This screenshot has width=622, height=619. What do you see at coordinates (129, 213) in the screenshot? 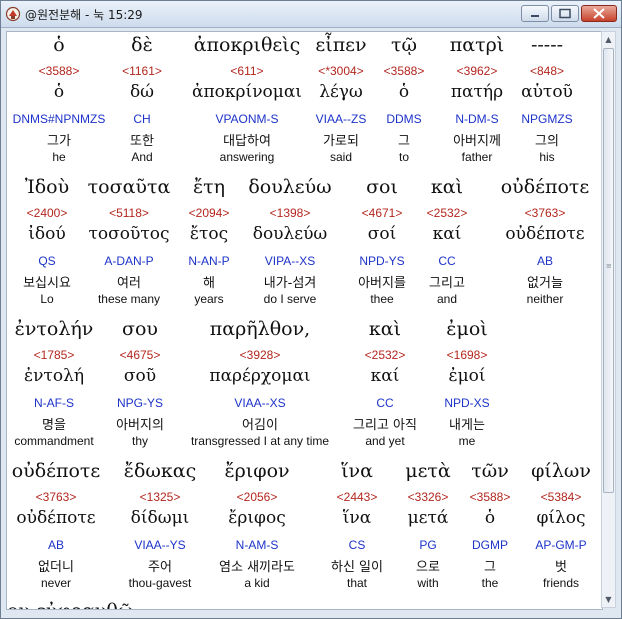
I see `word-strong: <5118>` at bounding box center [129, 213].